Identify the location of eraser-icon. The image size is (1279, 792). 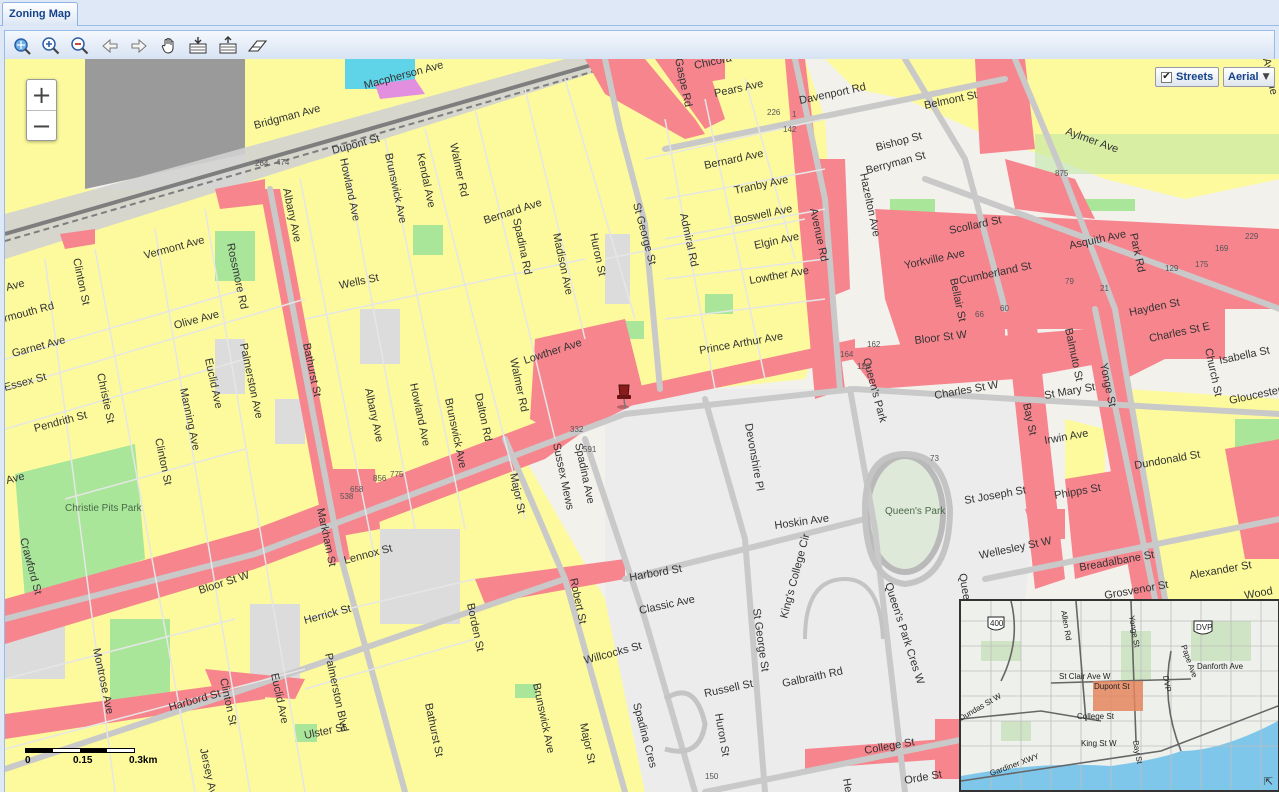
(257, 46).